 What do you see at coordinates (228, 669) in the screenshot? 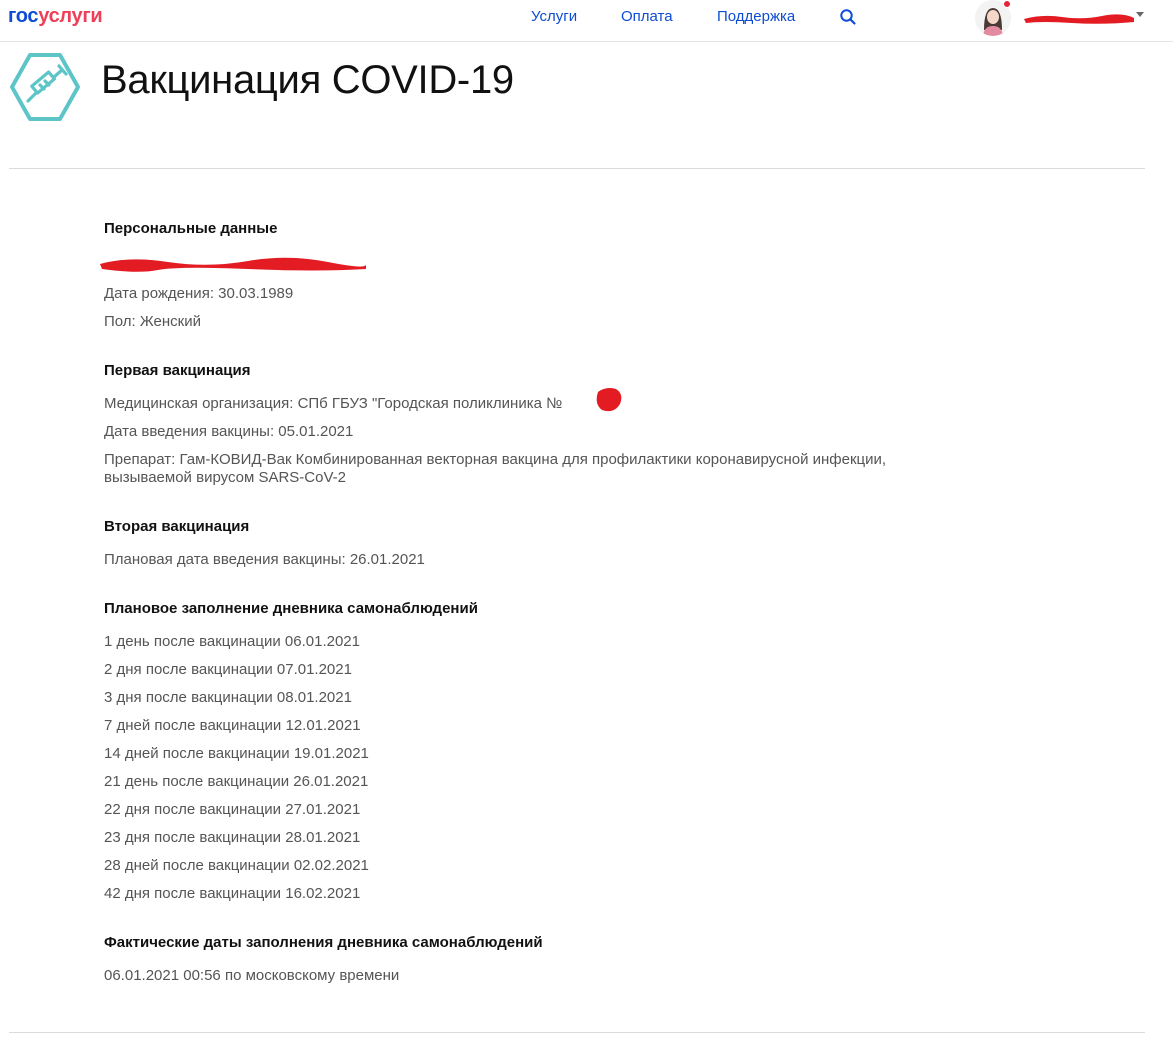
I see `diary-plan-item: 2 дня после вакцинации 07.01.2021` at bounding box center [228, 669].